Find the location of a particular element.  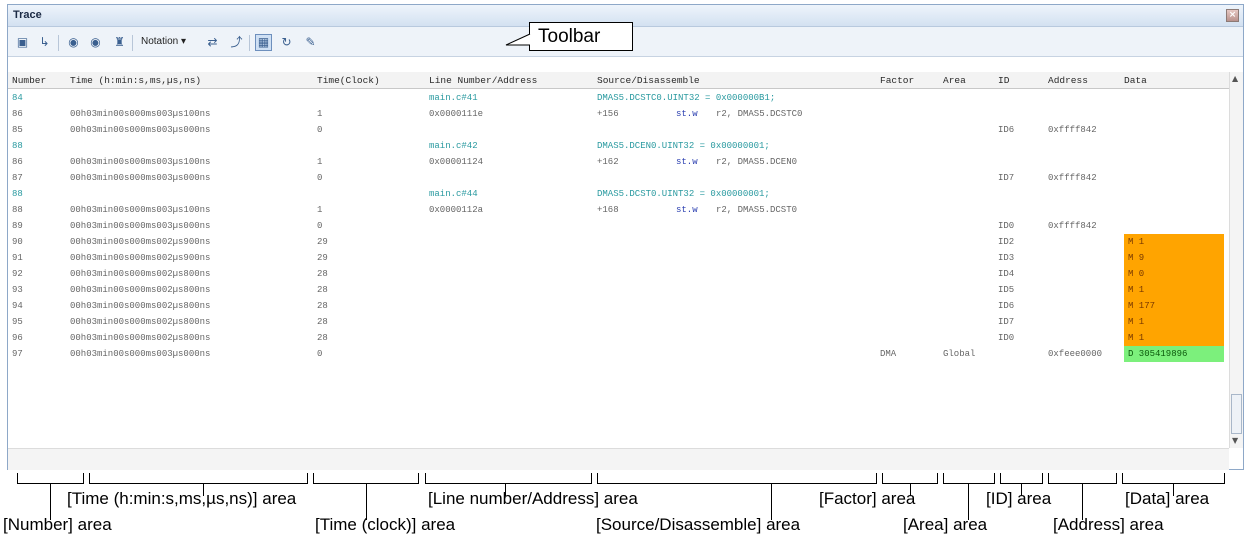

col-address: Address is located at coordinates (1068, 80).